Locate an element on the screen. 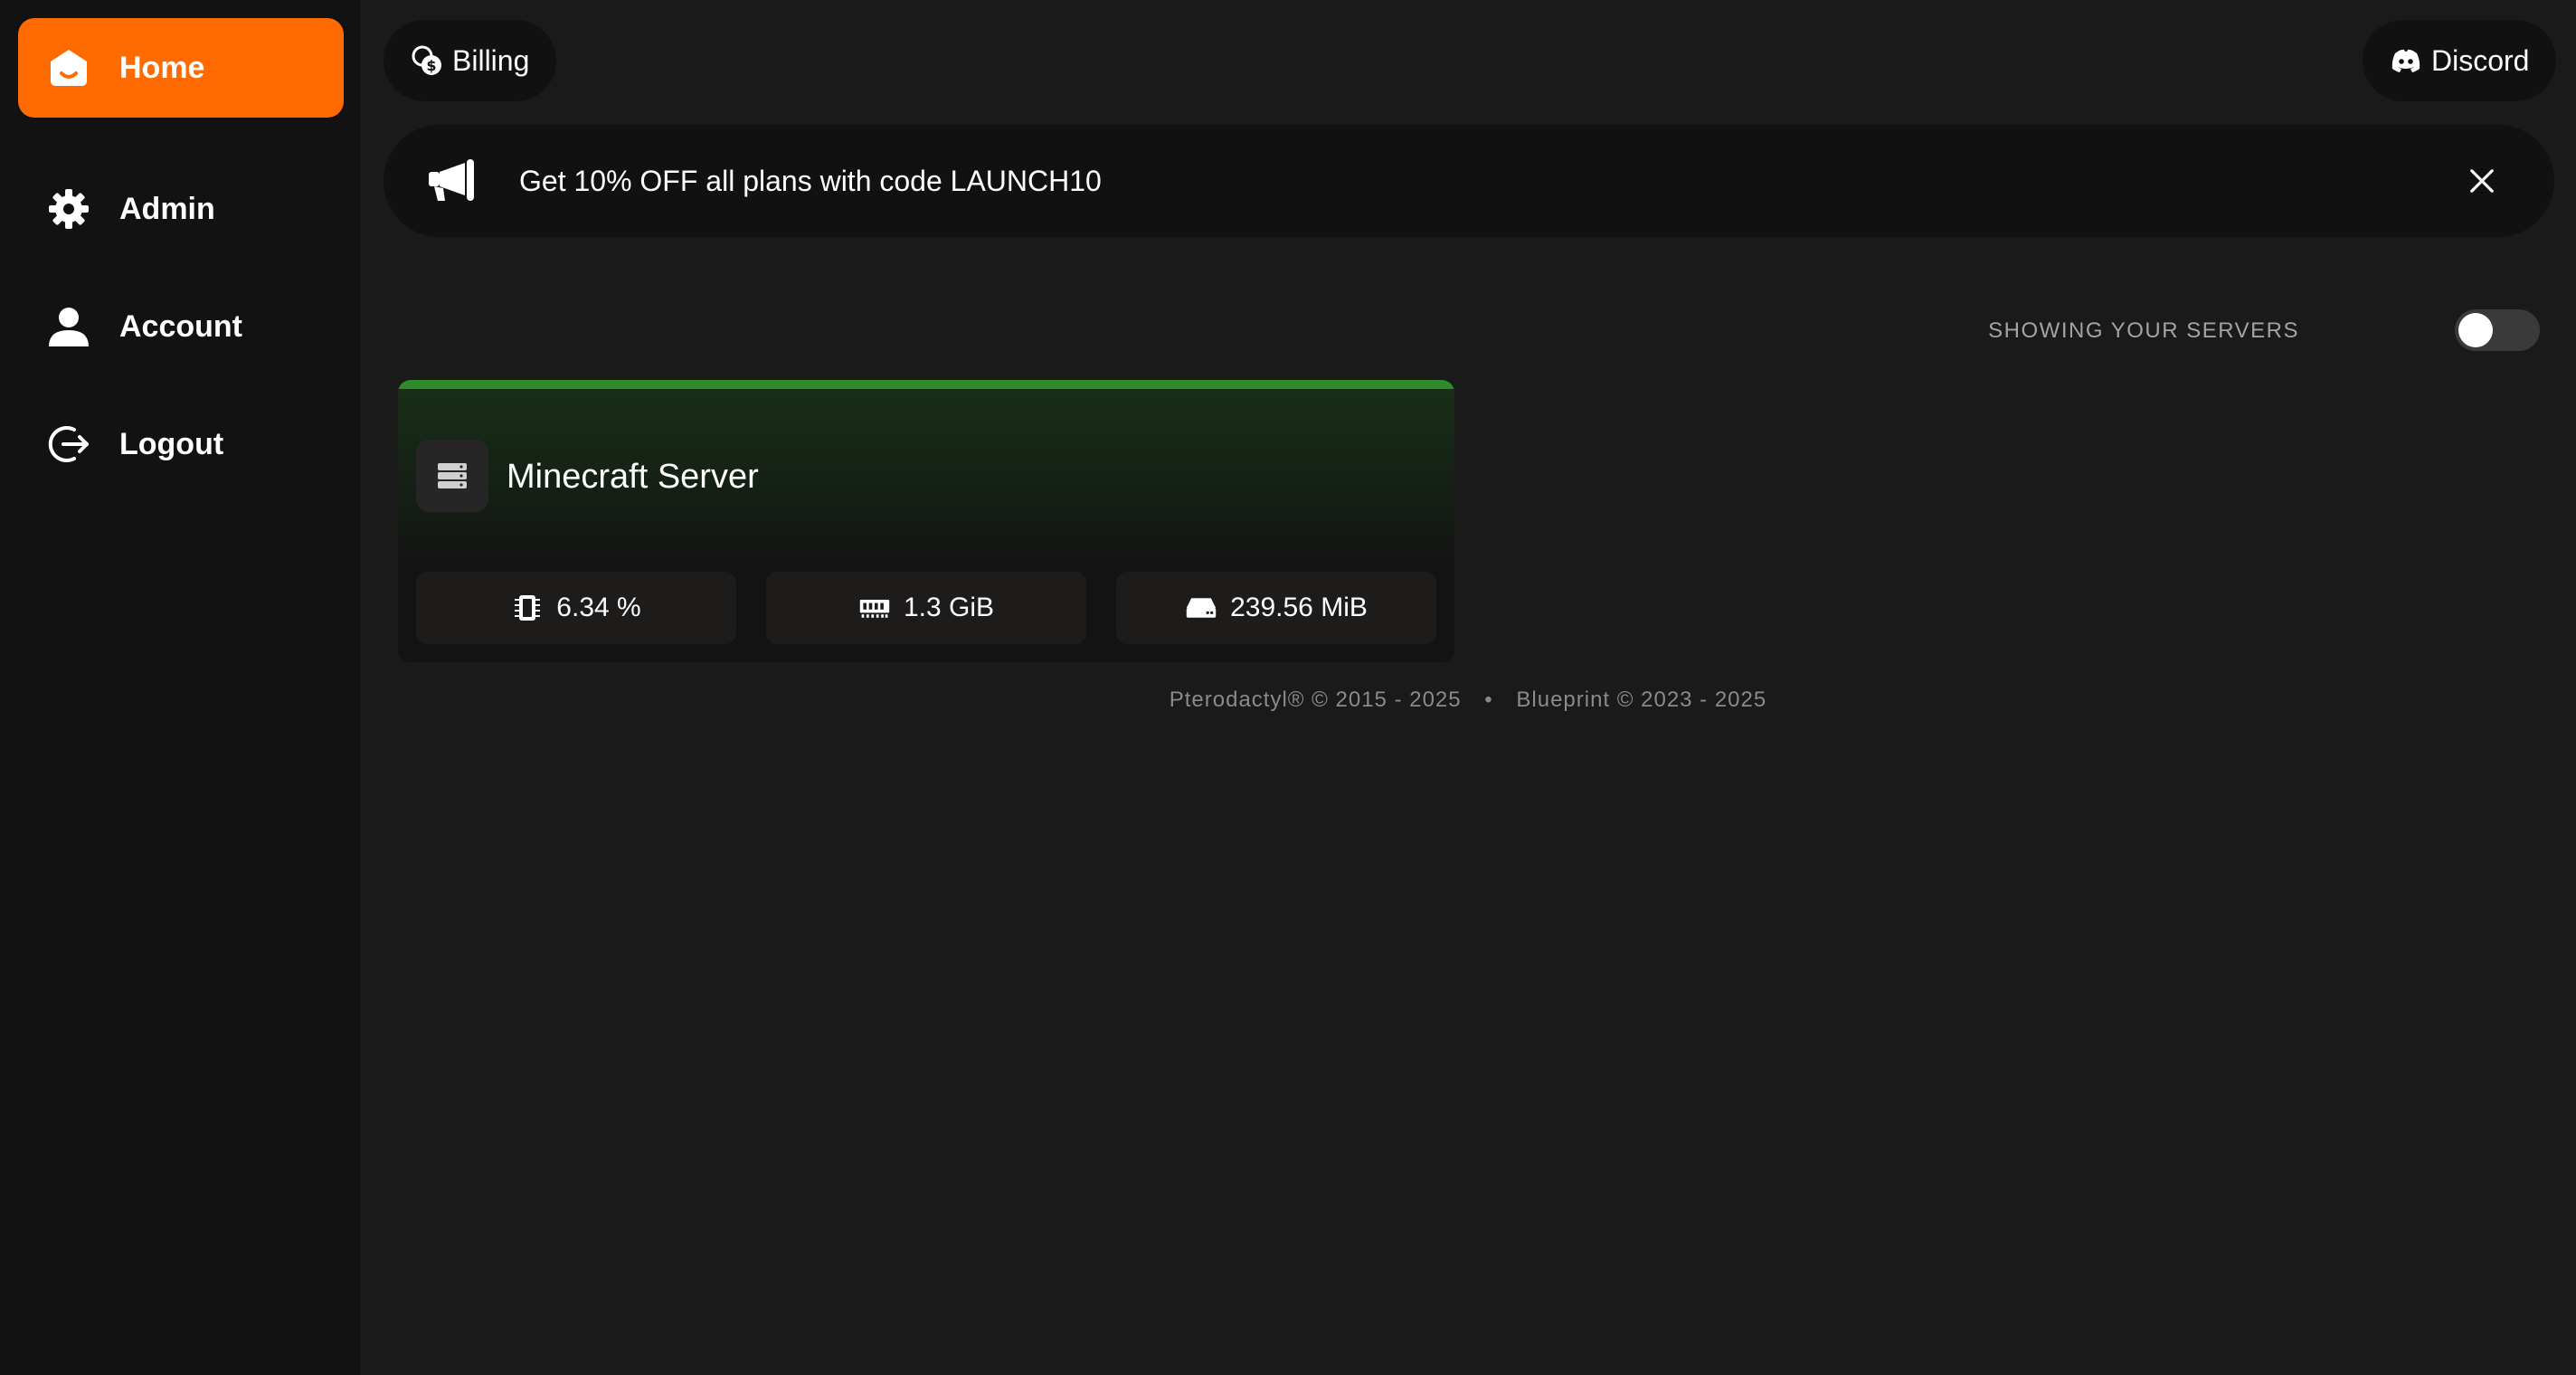  billing-coins-icon: $ is located at coordinates (427, 60).